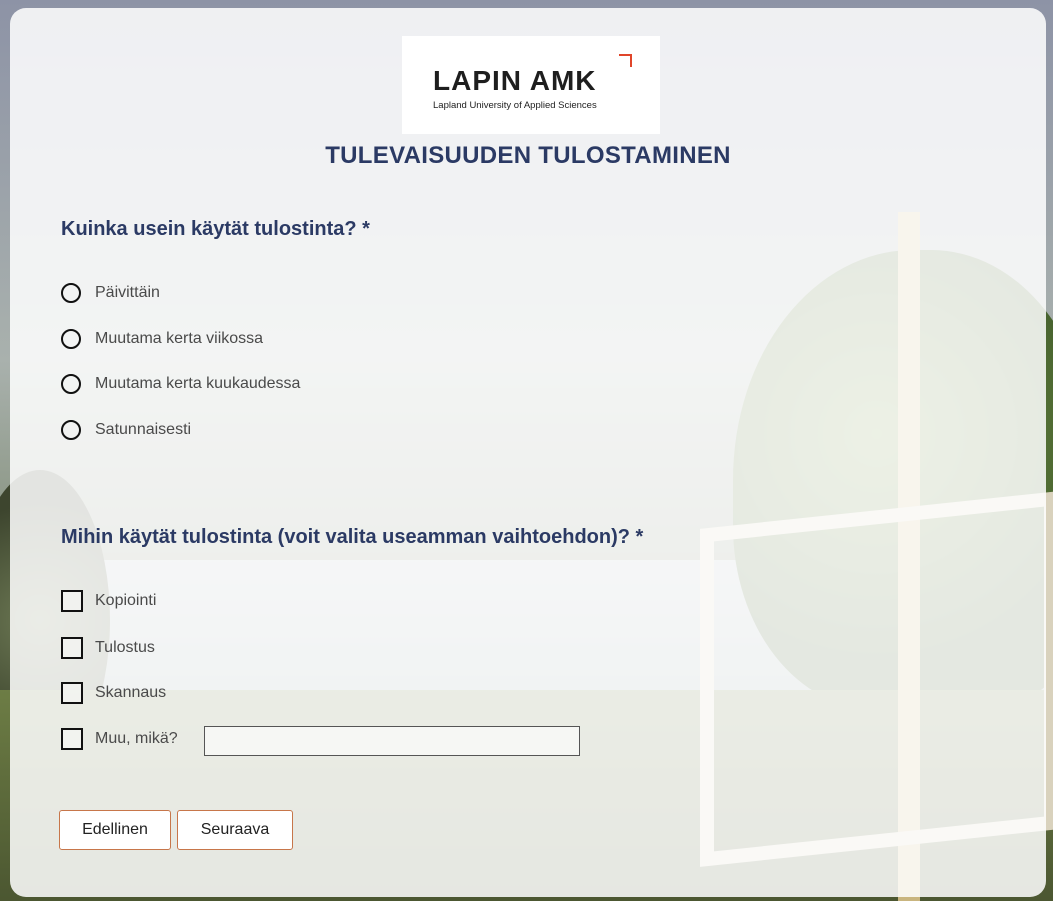  I want to click on radio-option-paivittain: Päivittäin, so click(110, 293).